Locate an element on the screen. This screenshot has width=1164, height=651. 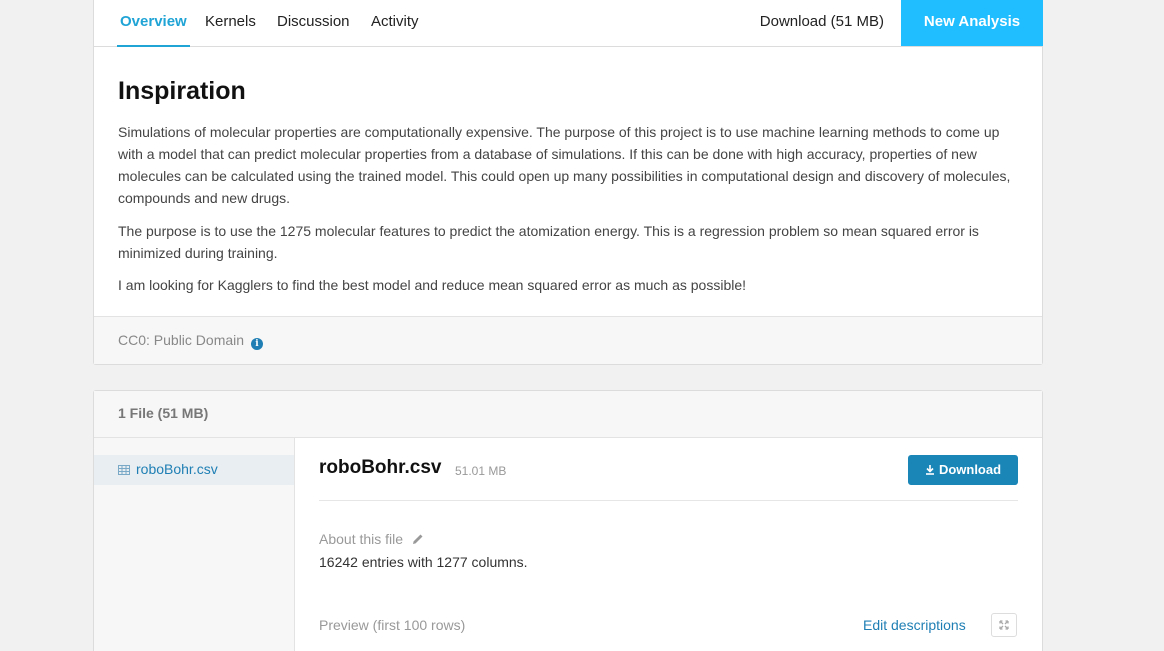
tab-discussion: Discussion is located at coordinates (313, 23).